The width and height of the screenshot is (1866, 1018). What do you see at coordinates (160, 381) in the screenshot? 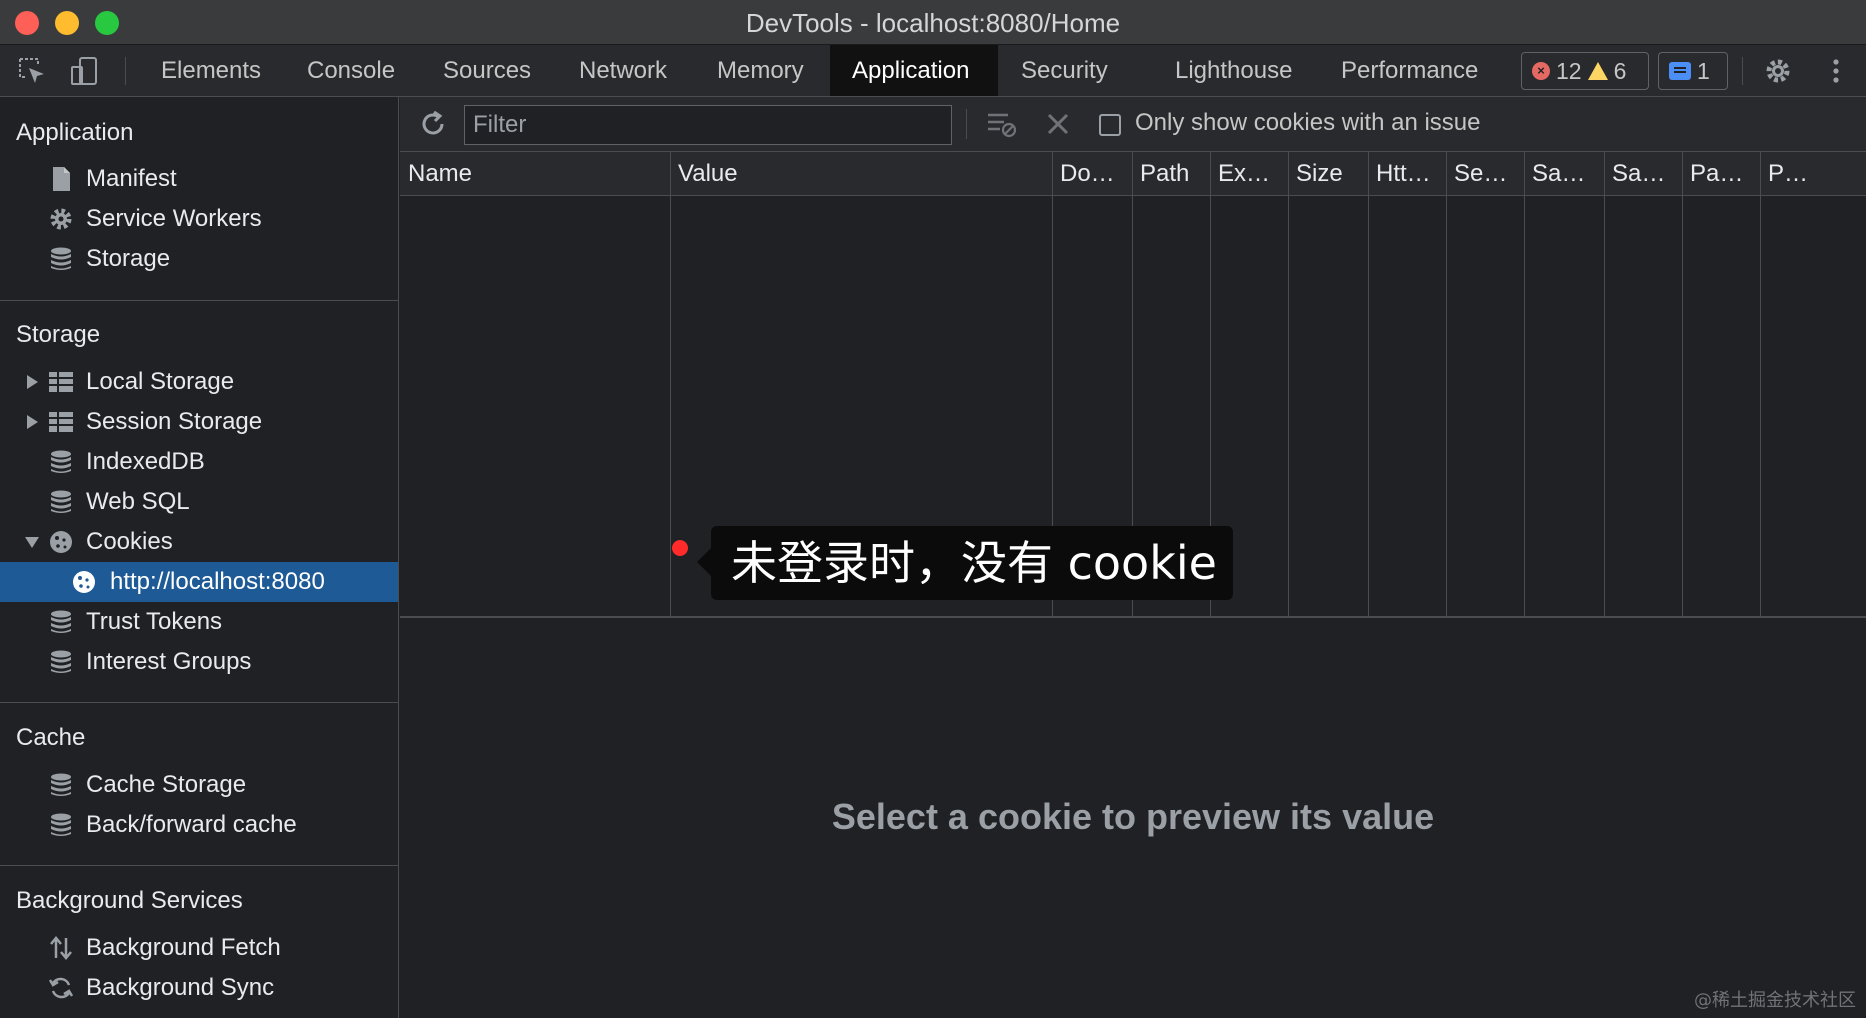
I see `sidebar-item-label: Local Storage` at bounding box center [160, 381].